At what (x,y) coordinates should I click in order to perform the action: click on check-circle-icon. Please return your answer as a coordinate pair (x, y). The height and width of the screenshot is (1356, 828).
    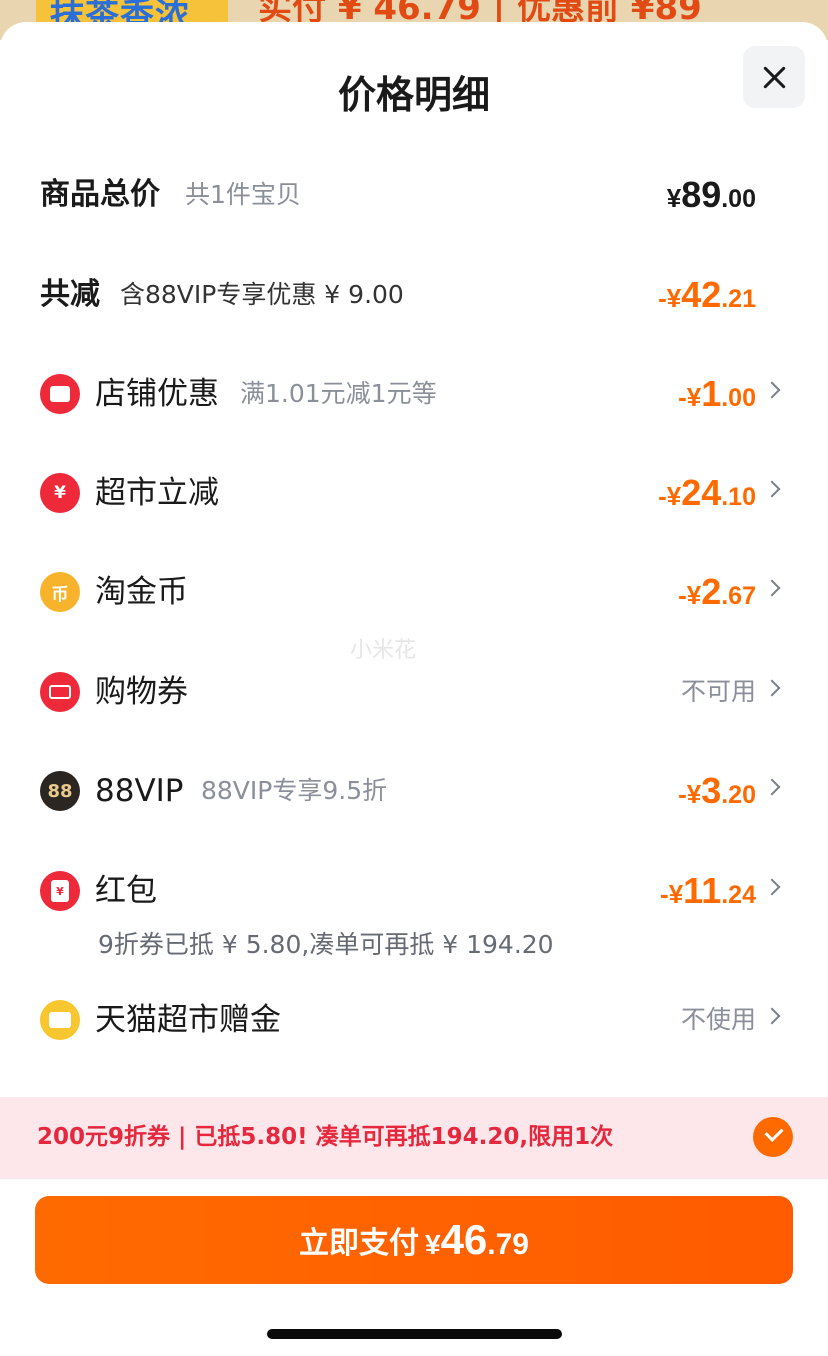
    Looking at the image, I should click on (773, 1137).